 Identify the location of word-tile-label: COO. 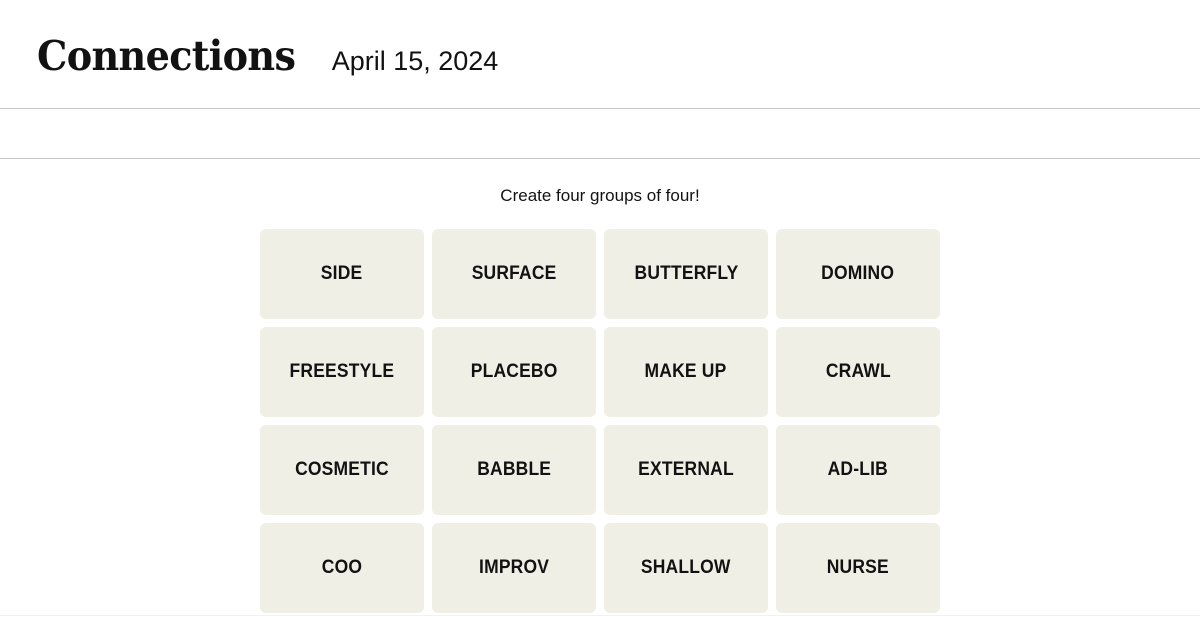
(342, 567).